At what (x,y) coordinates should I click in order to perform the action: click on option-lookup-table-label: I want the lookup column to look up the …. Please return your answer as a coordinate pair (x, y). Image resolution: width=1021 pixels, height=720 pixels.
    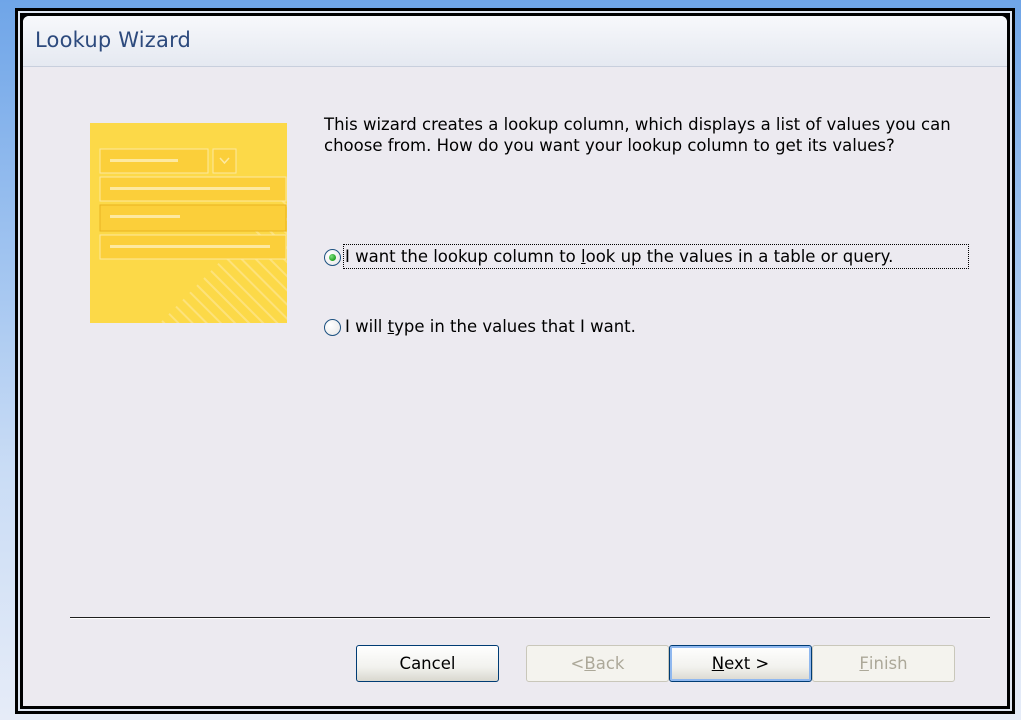
    Looking at the image, I should click on (656, 256).